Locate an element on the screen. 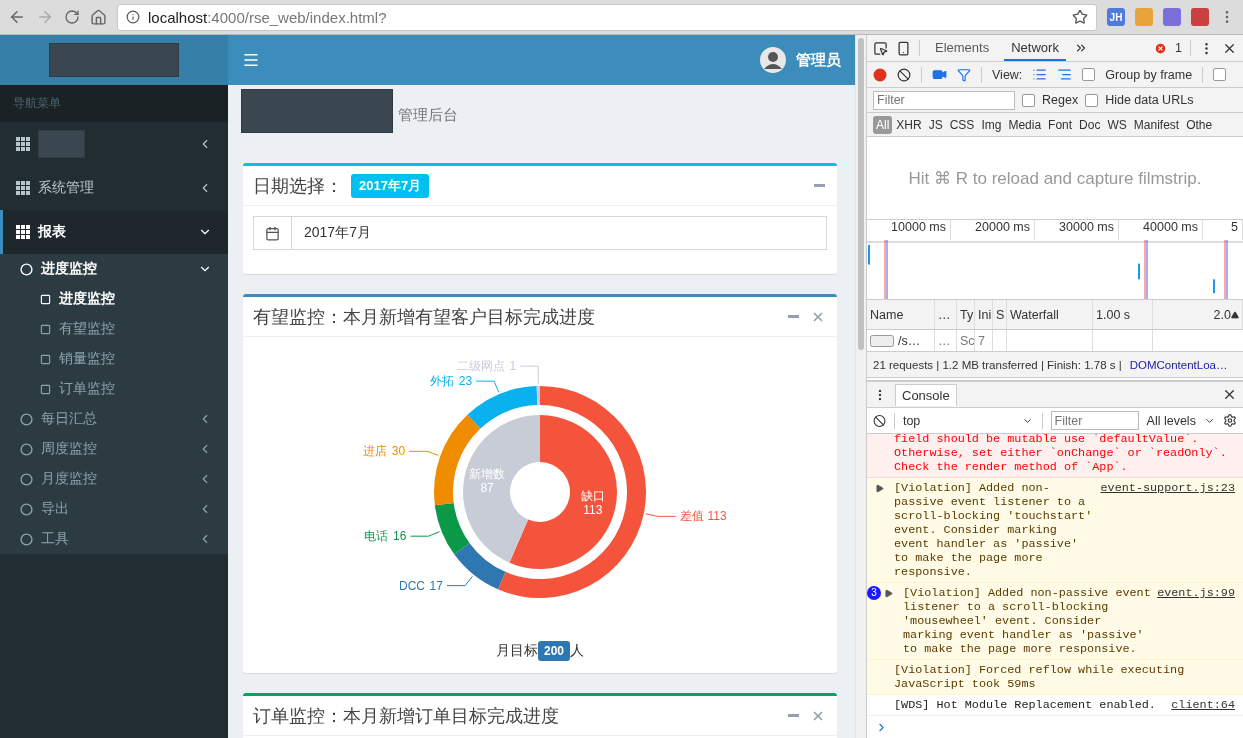 The height and width of the screenshot is (738, 1243). column-header: Ini is located at coordinates (984, 314).